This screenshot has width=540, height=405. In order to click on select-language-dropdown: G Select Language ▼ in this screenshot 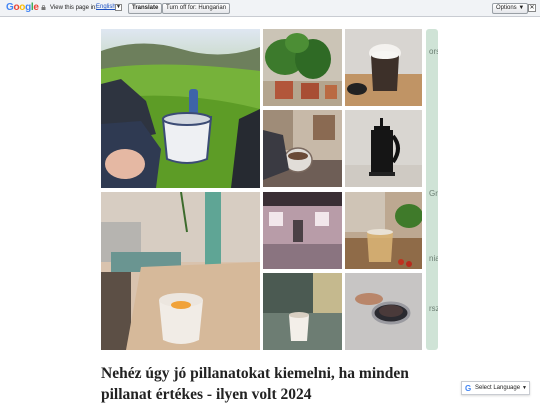, I will do `click(495, 388)`.